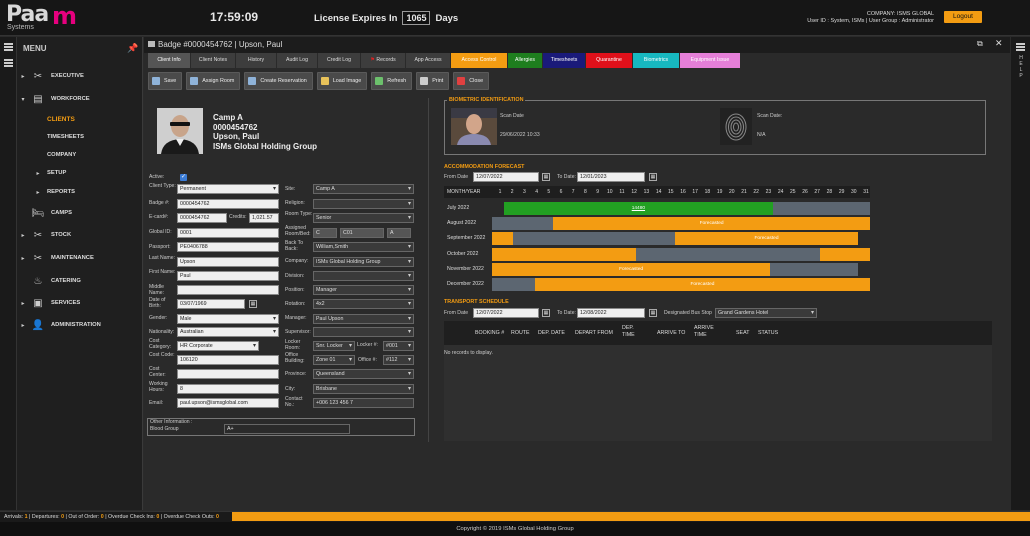 The height and width of the screenshot is (536, 1030). Describe the element at coordinates (471, 81) in the screenshot. I see `close-button: Close` at that location.